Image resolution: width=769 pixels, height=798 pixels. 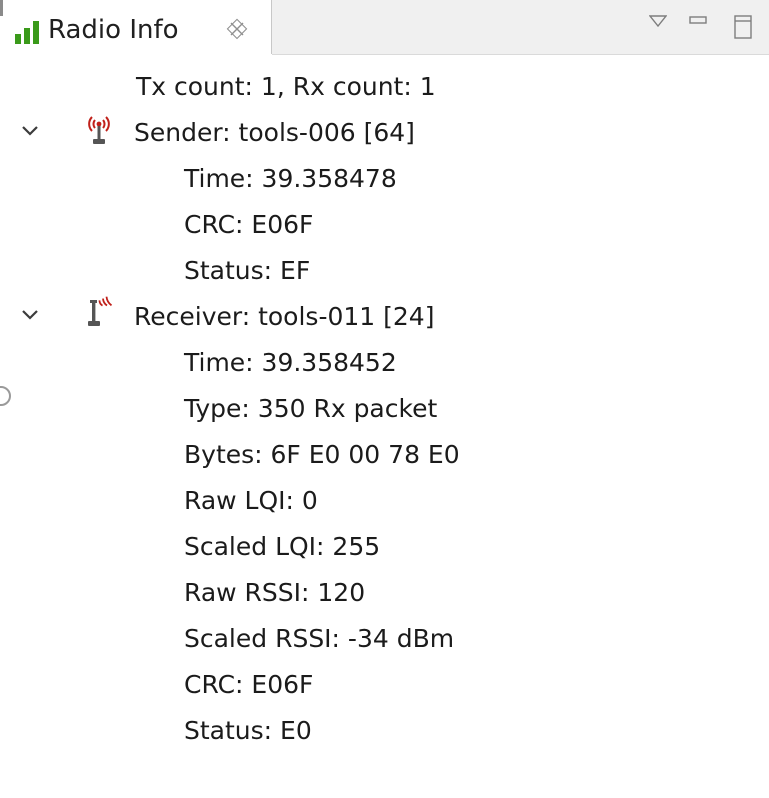 What do you see at coordinates (274, 132) in the screenshot?
I see `sender-label: Sender: tools-006 [64]` at bounding box center [274, 132].